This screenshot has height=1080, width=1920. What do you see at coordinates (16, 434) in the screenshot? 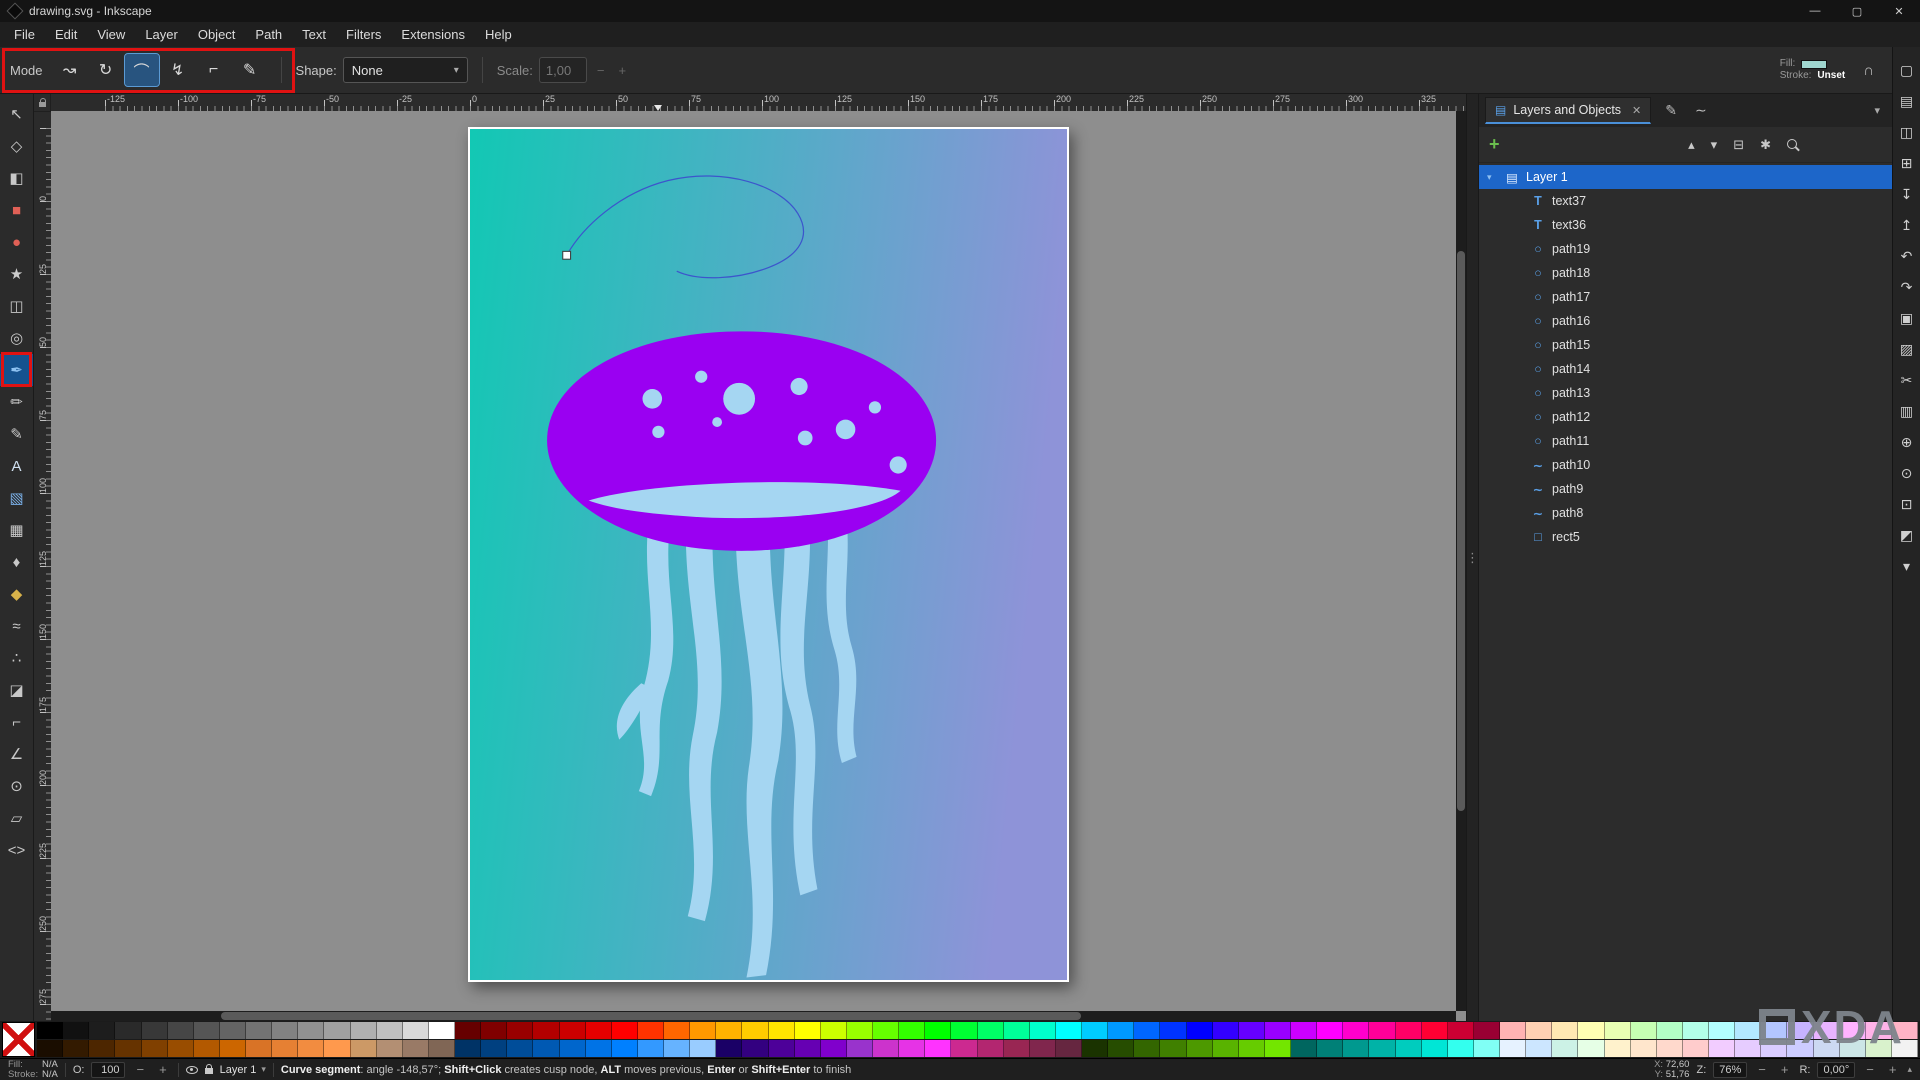
I see `tool-calligraphy: ✎` at bounding box center [16, 434].